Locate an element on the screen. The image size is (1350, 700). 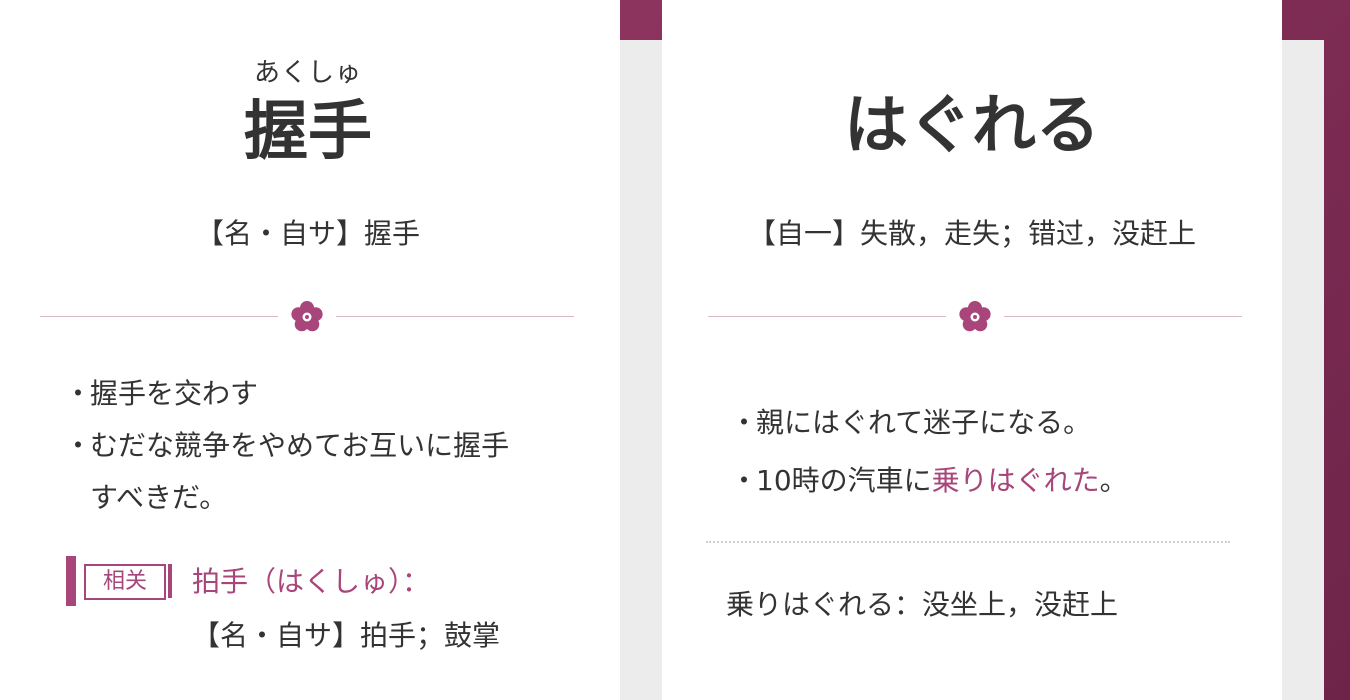
phrase-note: 乗りはぐれる：没坐上，没赶上 is located at coordinates (922, 604).